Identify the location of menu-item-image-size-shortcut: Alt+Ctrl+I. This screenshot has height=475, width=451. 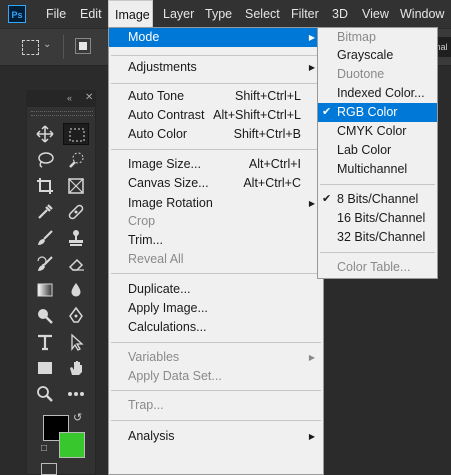
(274, 164).